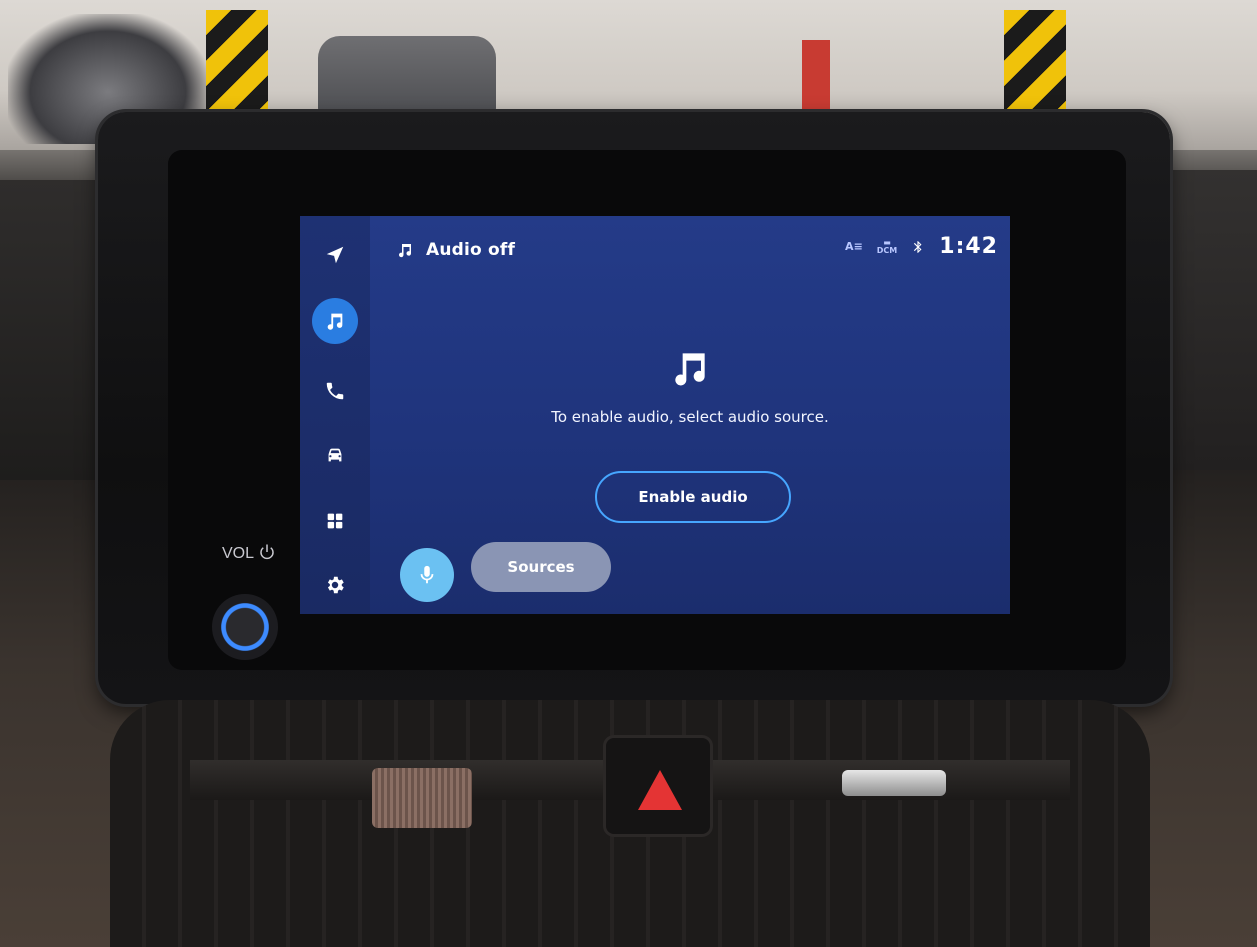  I want to click on language-icon: A≡, so click(854, 246).